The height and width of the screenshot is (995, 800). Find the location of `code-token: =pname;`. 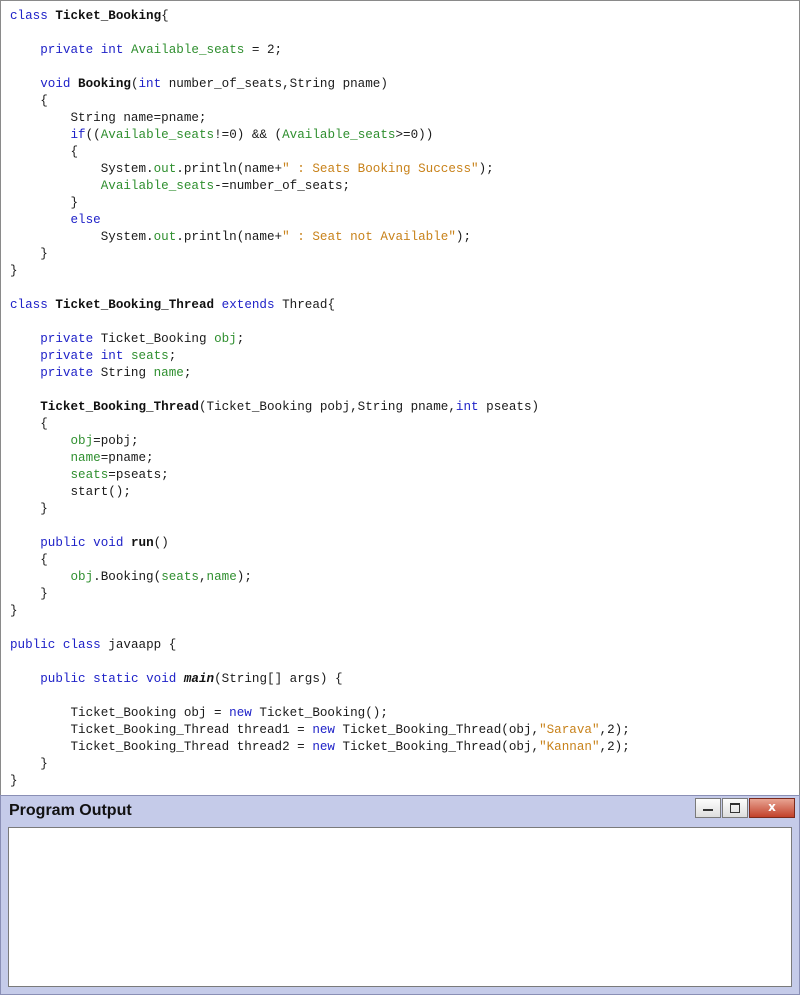

code-token: =pname; is located at coordinates (127, 458).